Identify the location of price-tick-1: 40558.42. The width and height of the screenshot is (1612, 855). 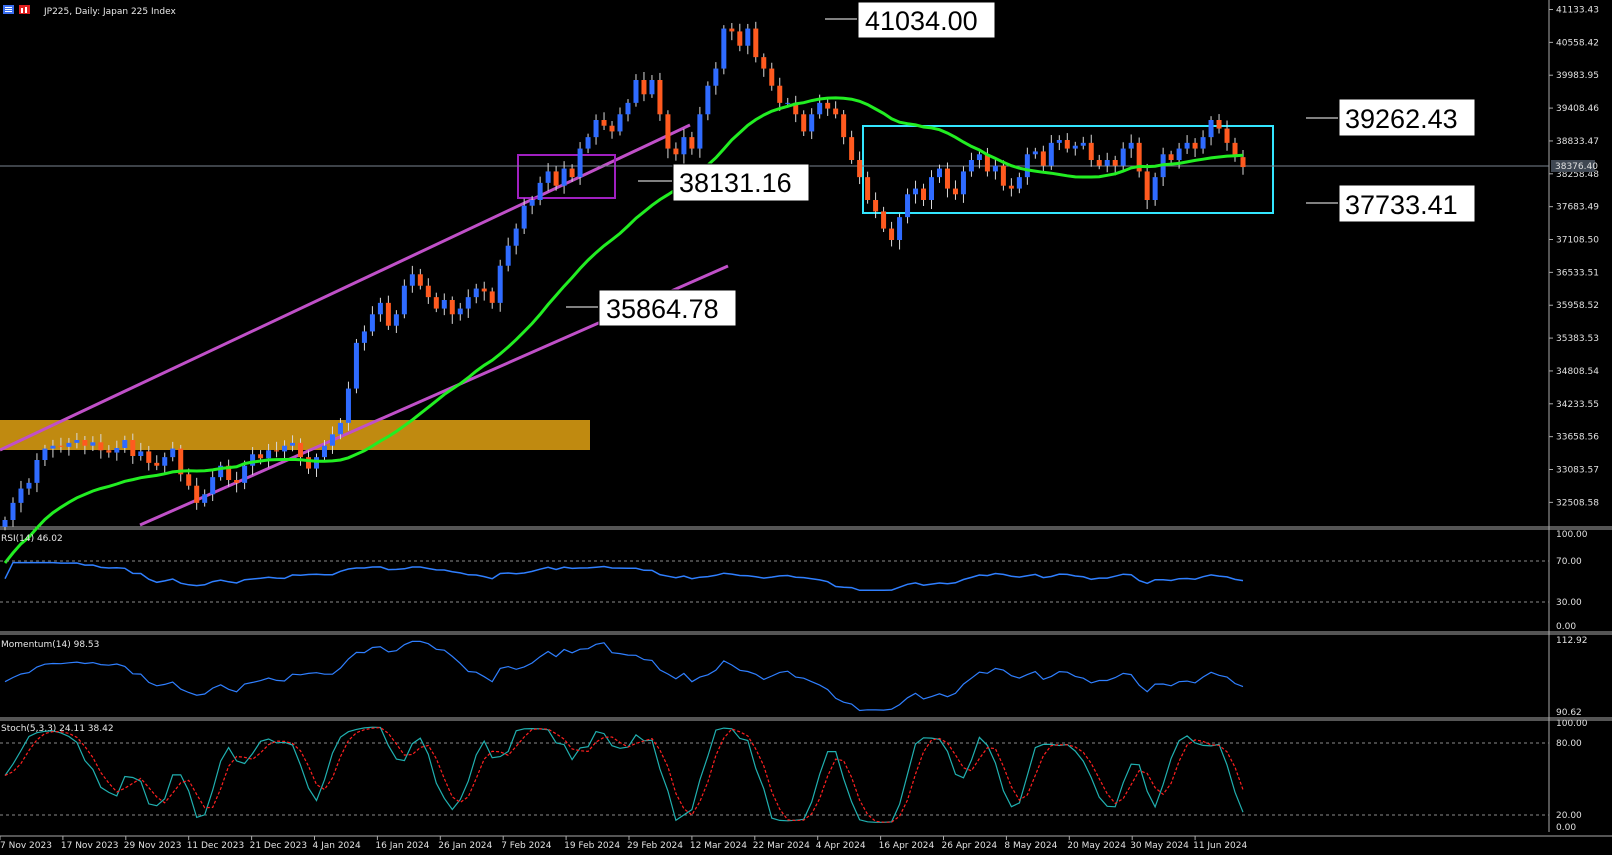
(1577, 43).